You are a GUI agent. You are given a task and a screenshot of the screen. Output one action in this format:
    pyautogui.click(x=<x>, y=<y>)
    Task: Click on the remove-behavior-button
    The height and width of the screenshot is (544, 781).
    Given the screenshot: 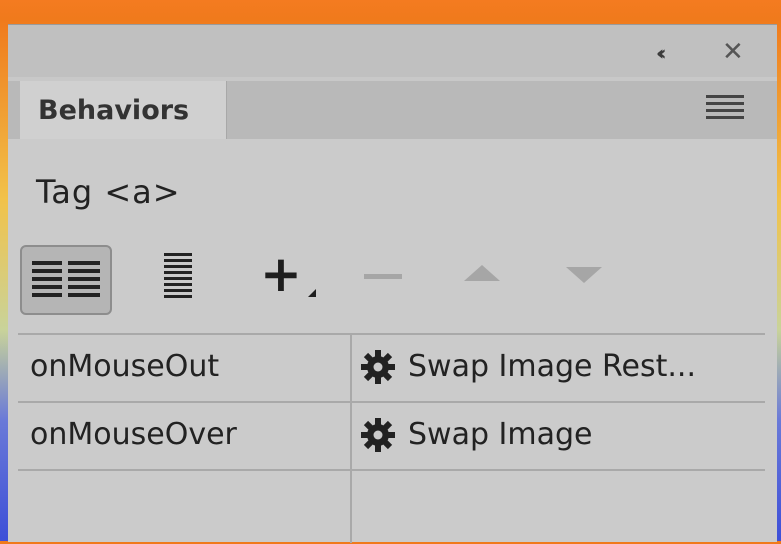 What is the action you would take?
    pyautogui.click(x=383, y=276)
    